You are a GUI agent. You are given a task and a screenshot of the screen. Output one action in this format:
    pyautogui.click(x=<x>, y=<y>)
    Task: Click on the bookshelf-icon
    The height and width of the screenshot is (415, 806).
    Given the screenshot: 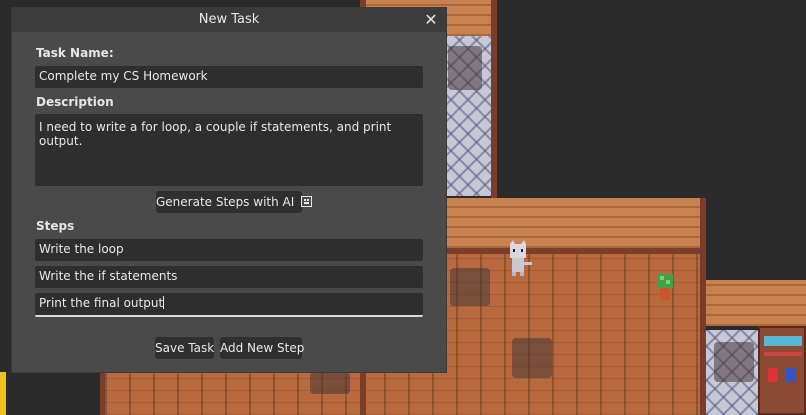 What is the action you would take?
    pyautogui.click(x=782, y=370)
    